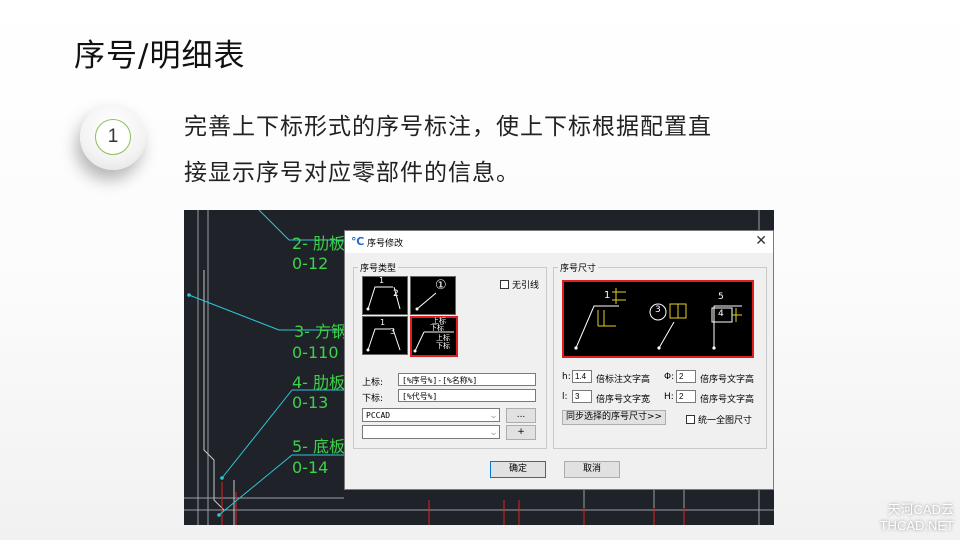 The height and width of the screenshot is (540, 960). What do you see at coordinates (434, 336) in the screenshot?
I see `type-thumb-upper-lower: 上标 下标 上标 下标` at bounding box center [434, 336].